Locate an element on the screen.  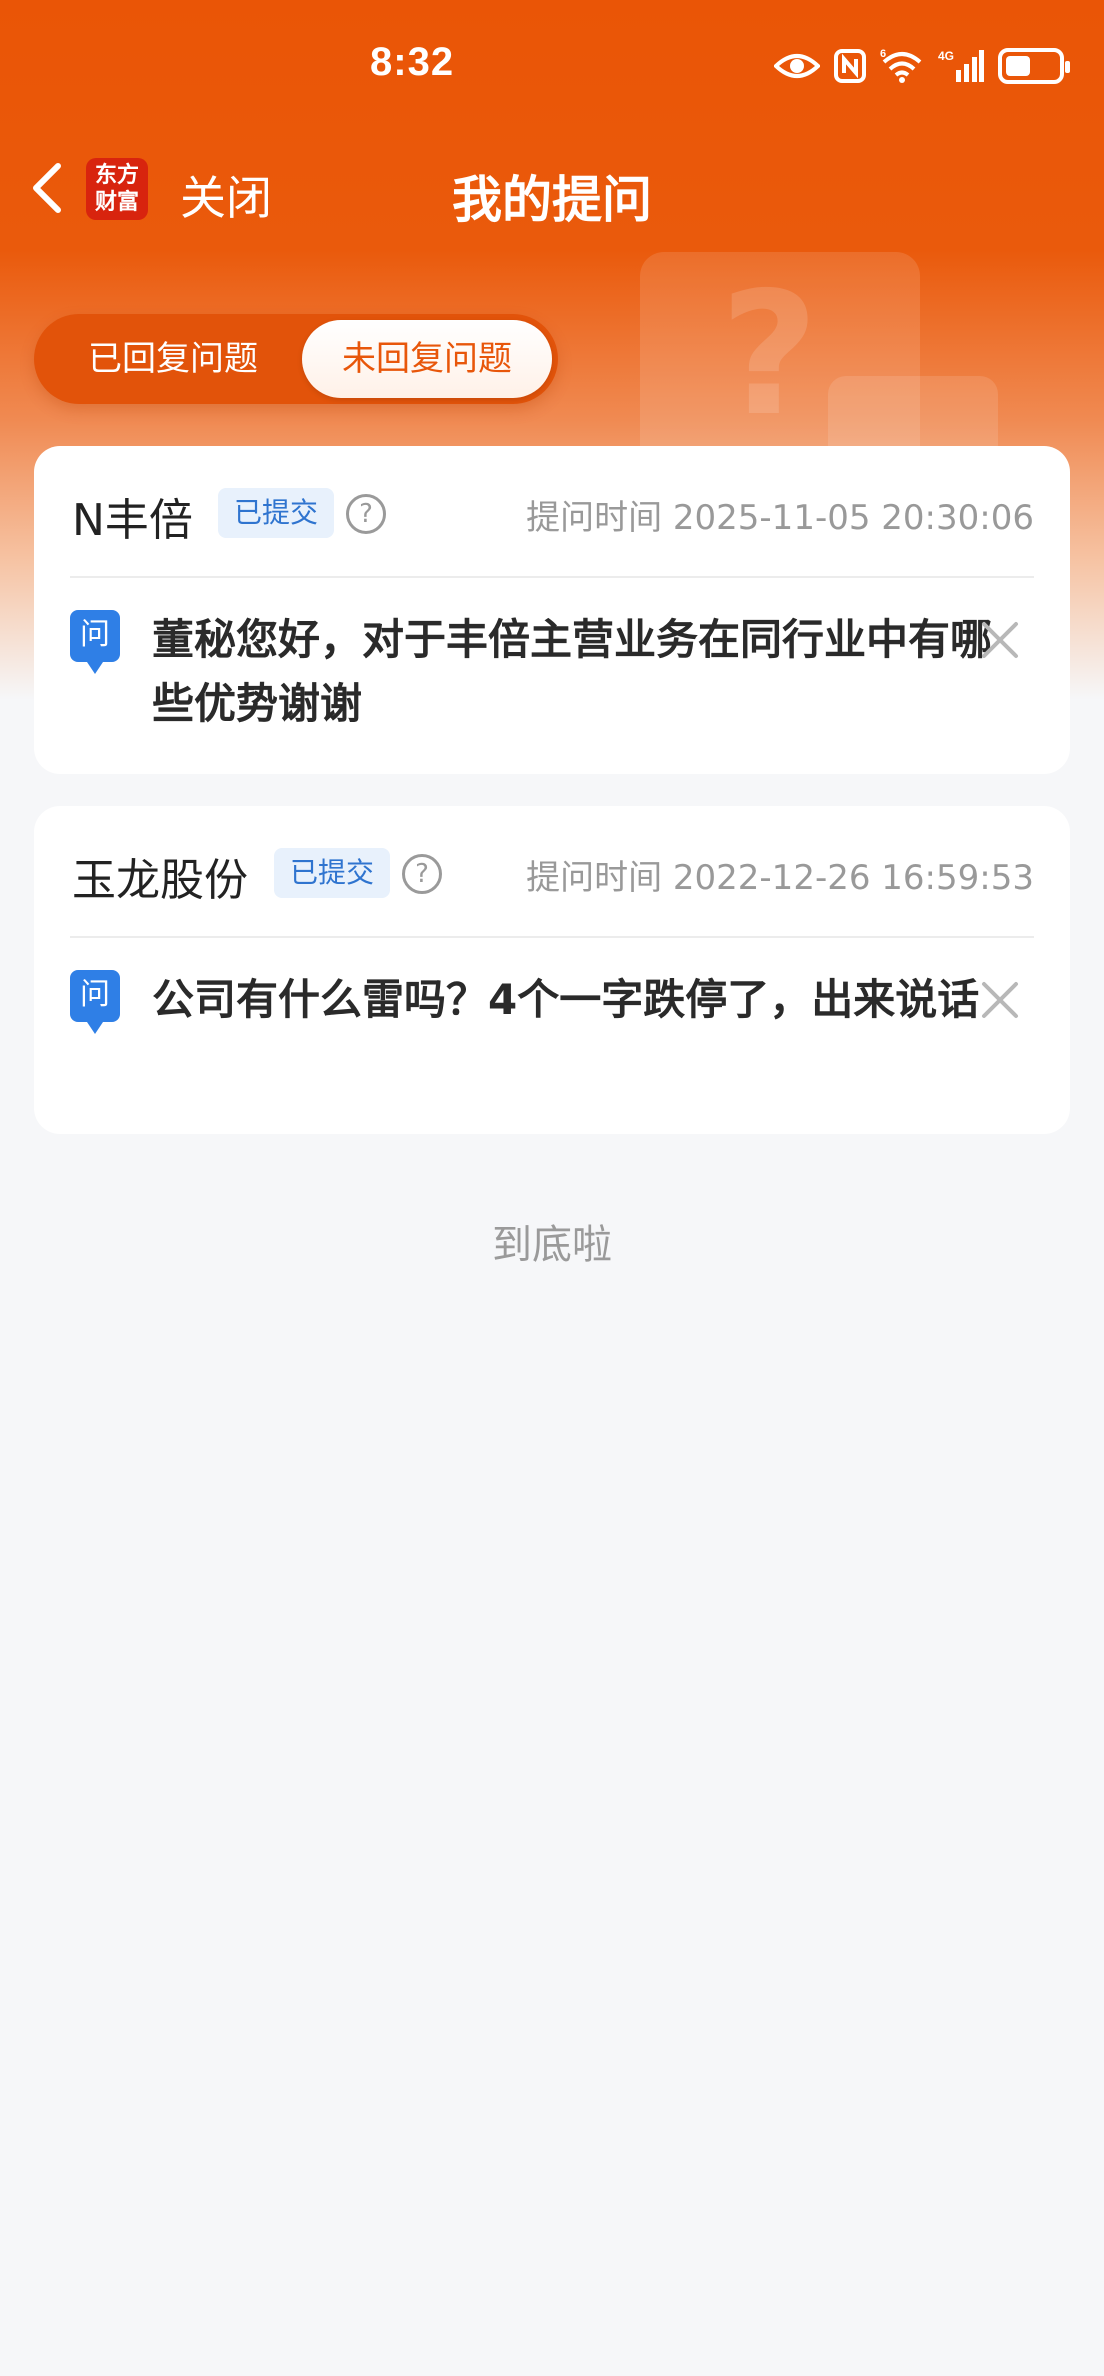
question-tabs: 已回复问题 未回复问题 is located at coordinates (296, 359).